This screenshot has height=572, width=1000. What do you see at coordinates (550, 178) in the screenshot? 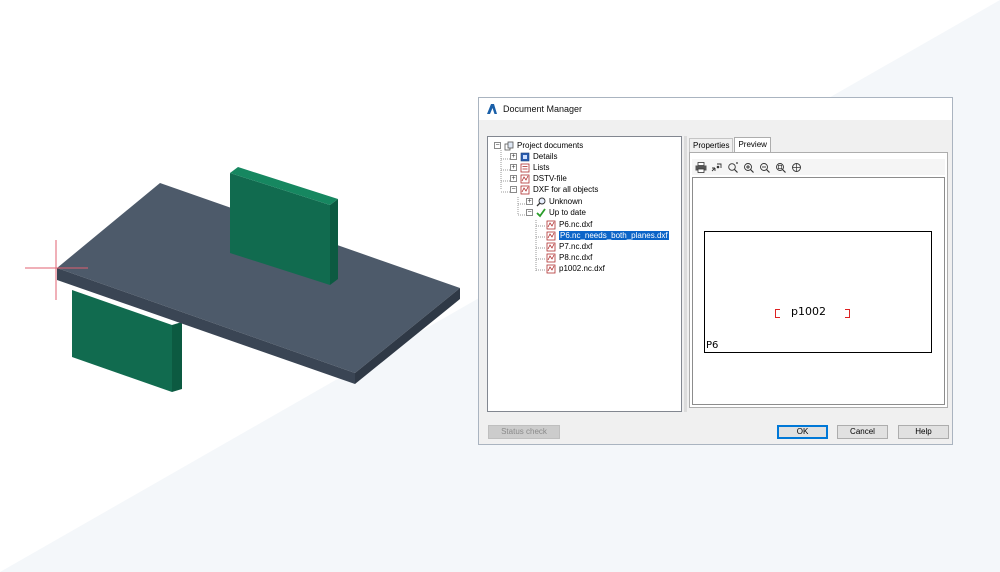
I see `tree-item-label: DSTV-file` at bounding box center [550, 178].